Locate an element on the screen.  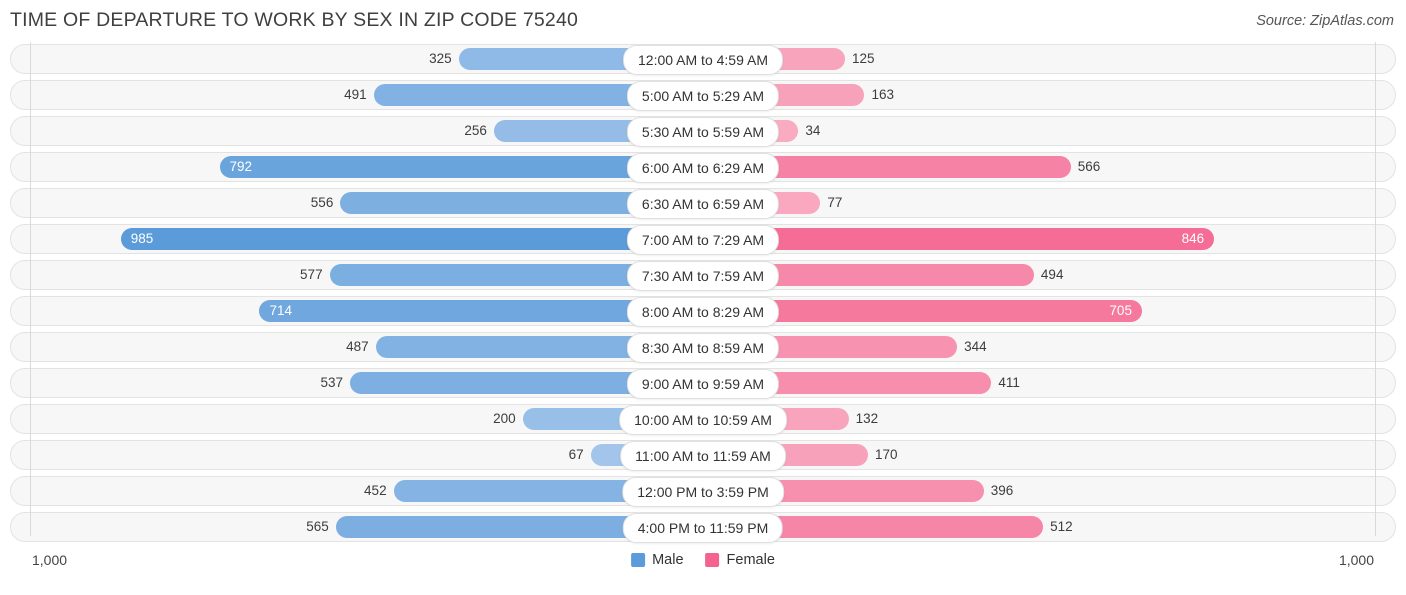
male-value-label: 487 is located at coordinates (357, 346).